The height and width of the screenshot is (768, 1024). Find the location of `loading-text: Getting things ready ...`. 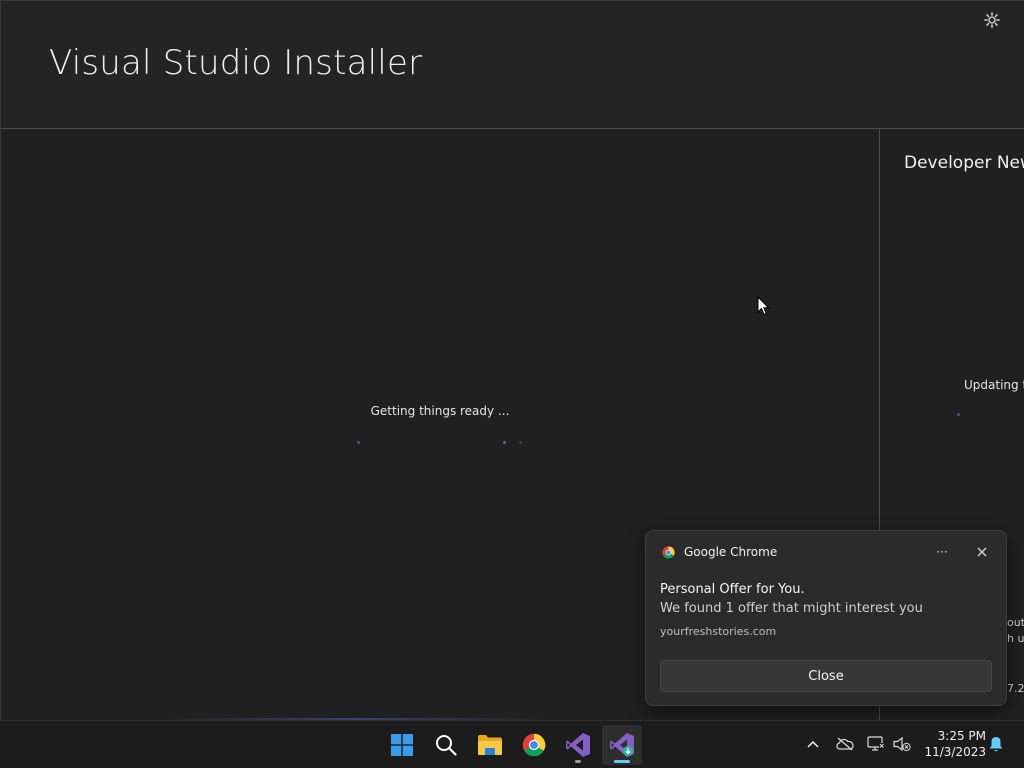

loading-text: Getting things ready ... is located at coordinates (440, 411).